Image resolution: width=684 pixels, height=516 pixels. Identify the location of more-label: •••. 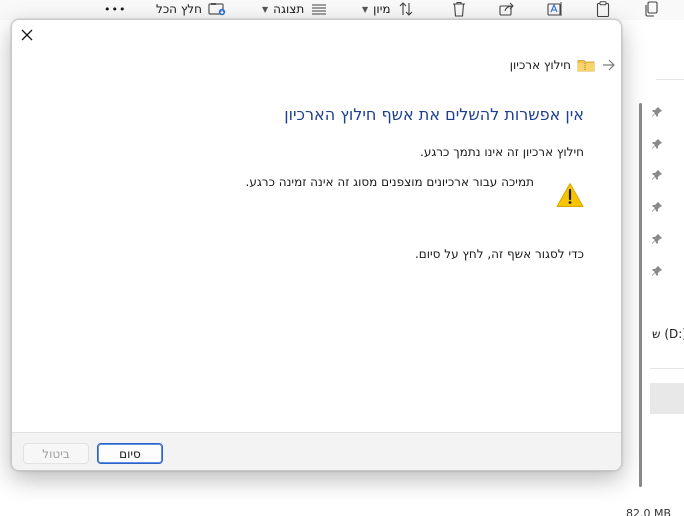
(115, 9).